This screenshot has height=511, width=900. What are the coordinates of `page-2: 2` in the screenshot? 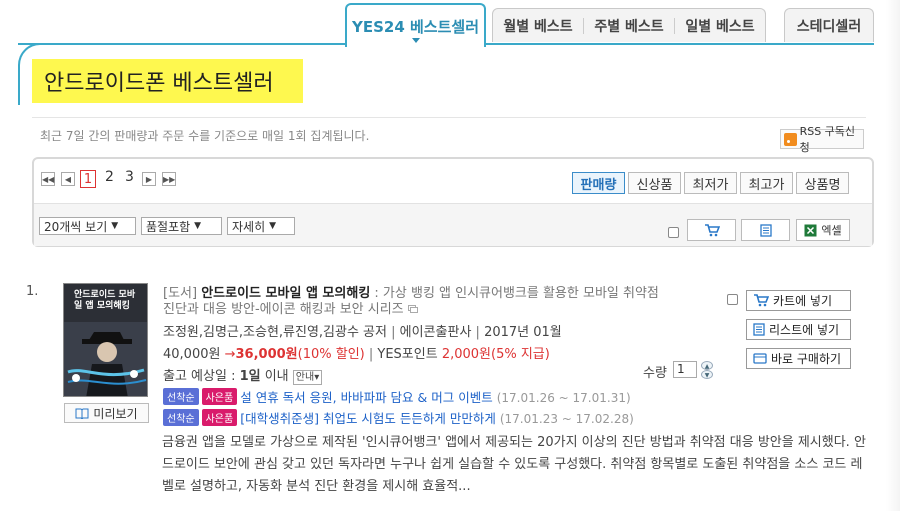 It's located at (109, 177).